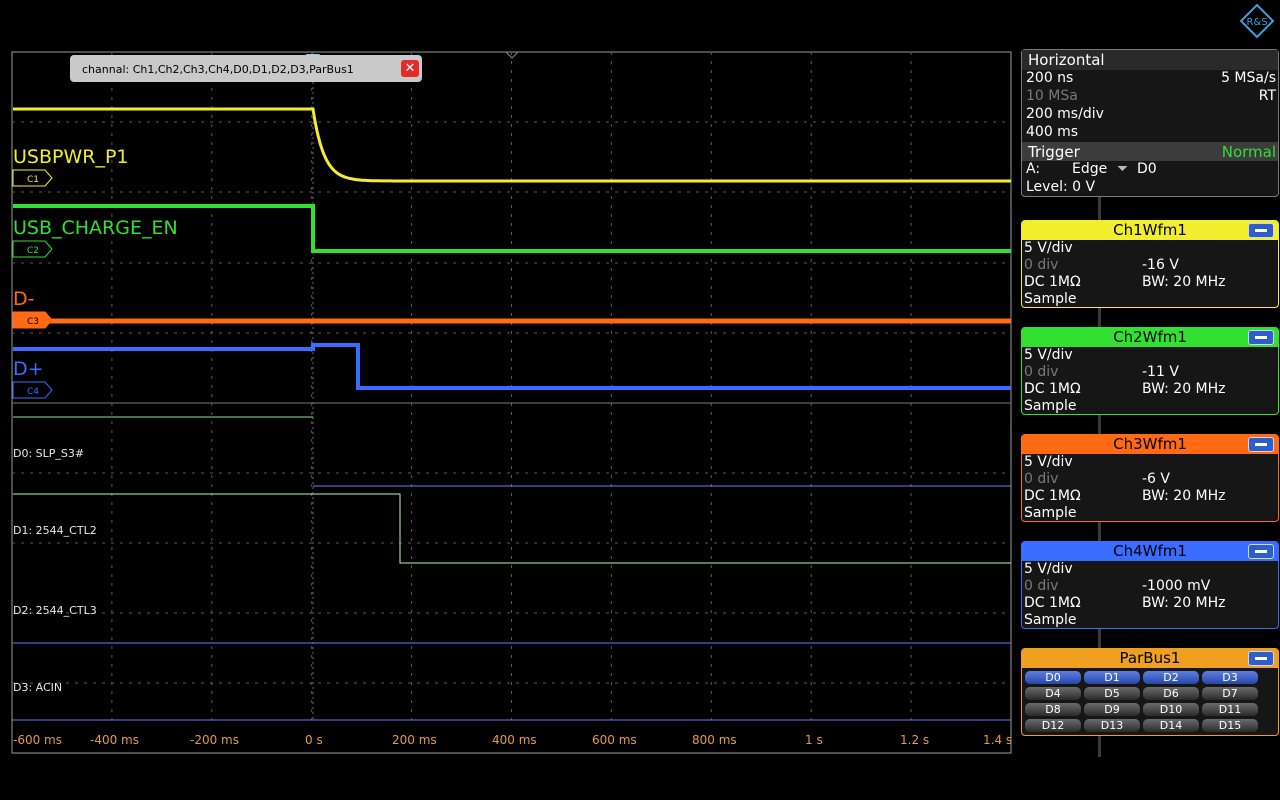  What do you see at coordinates (1230, 709) in the screenshot?
I see `bit-button-d11: D11` at bounding box center [1230, 709].